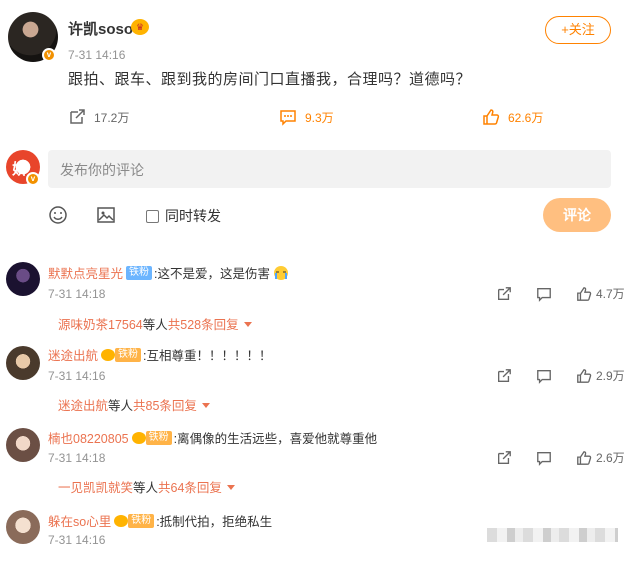  I want to click on crying-emoji-icon, so click(281, 272).